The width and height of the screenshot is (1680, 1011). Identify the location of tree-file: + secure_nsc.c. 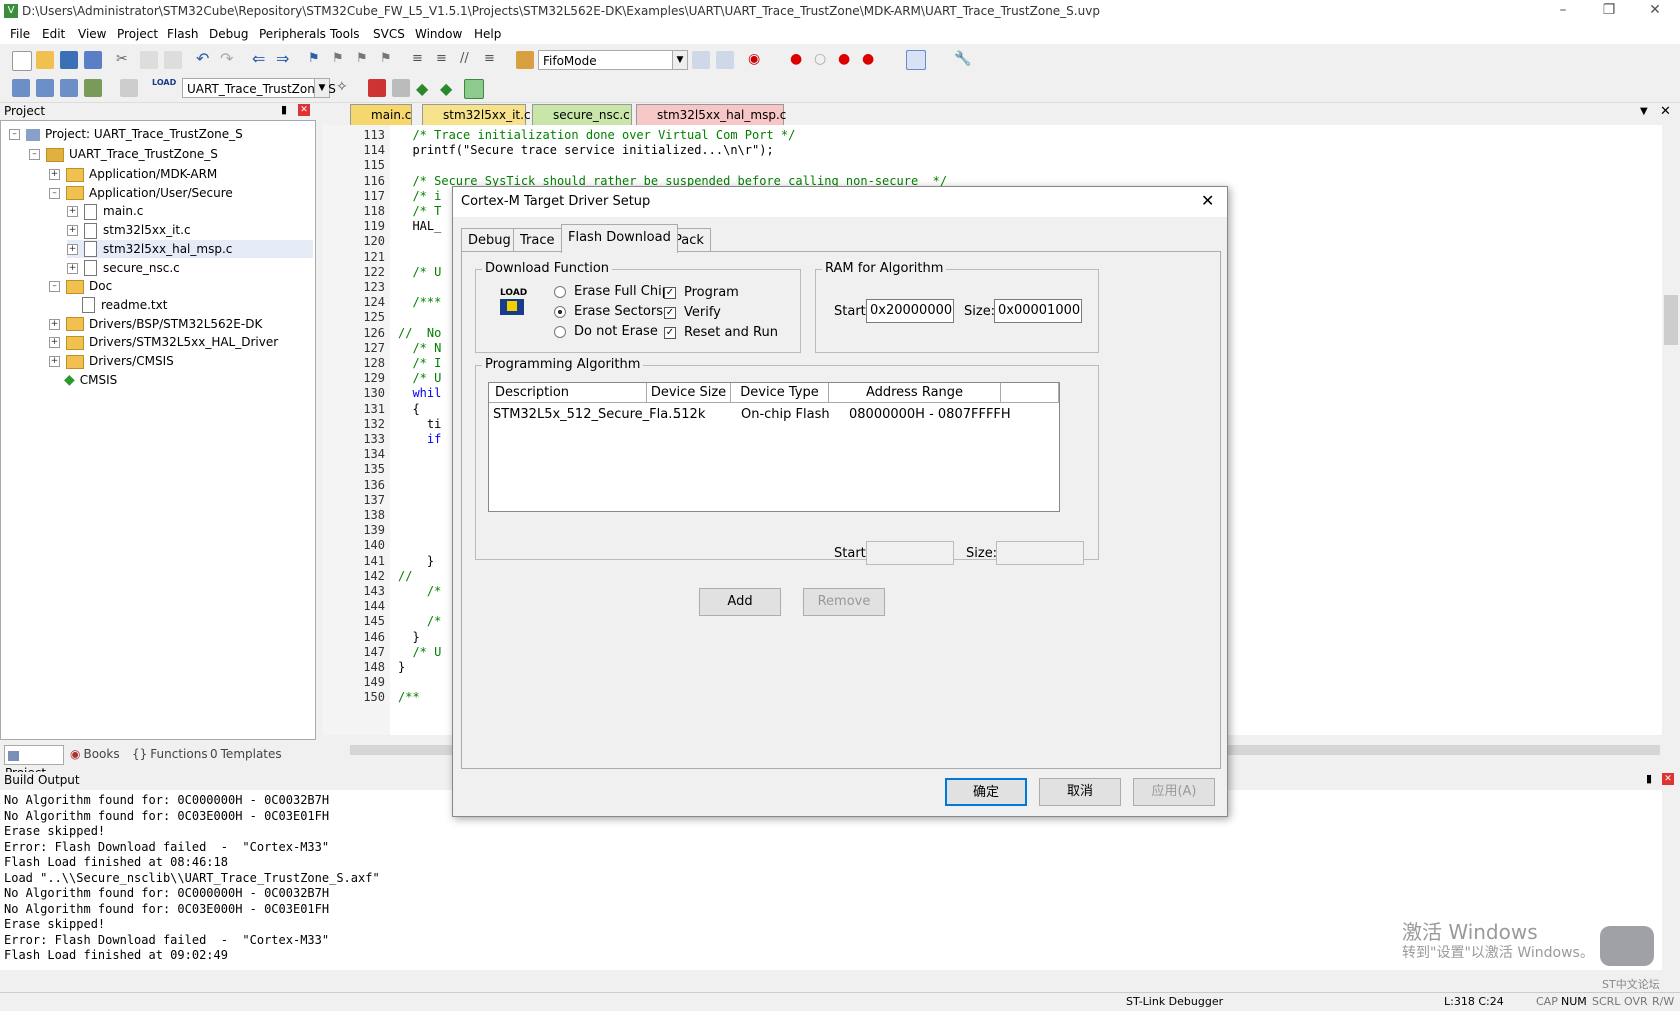
(123, 268).